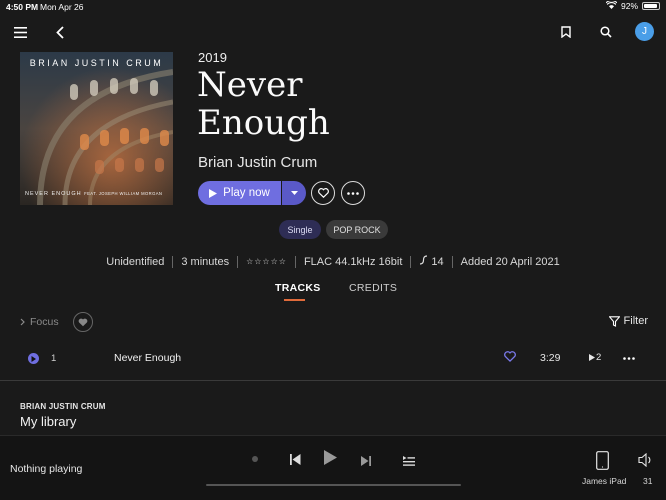 This screenshot has width=666, height=500. I want to click on meta-duration: 3 minutes, so click(205, 261).